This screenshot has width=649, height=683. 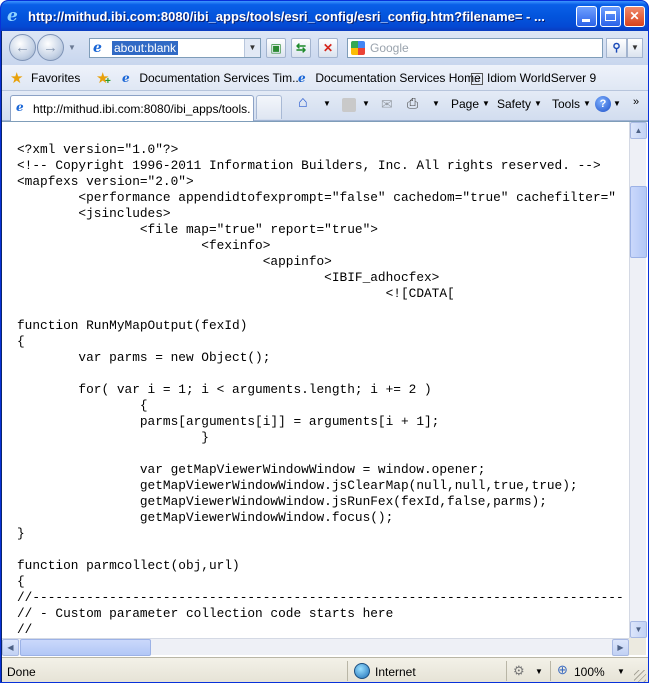 I want to click on home-dropdown-icon: ▼, so click(x=327, y=103).